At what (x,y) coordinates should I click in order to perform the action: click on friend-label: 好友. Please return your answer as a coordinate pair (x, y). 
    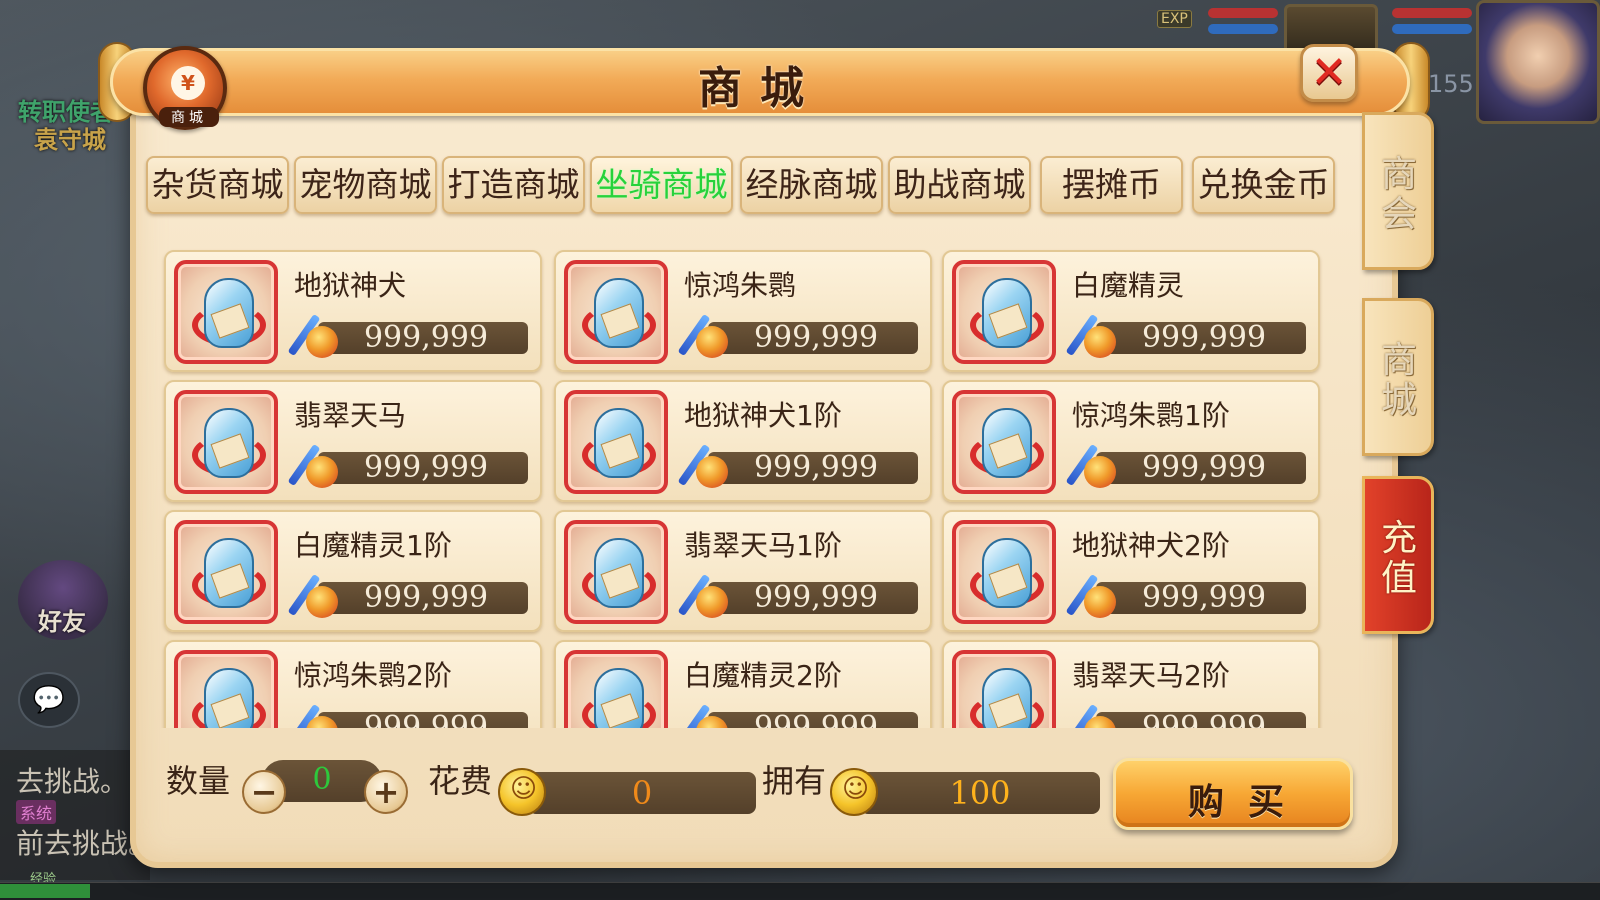
    Looking at the image, I should click on (62, 622).